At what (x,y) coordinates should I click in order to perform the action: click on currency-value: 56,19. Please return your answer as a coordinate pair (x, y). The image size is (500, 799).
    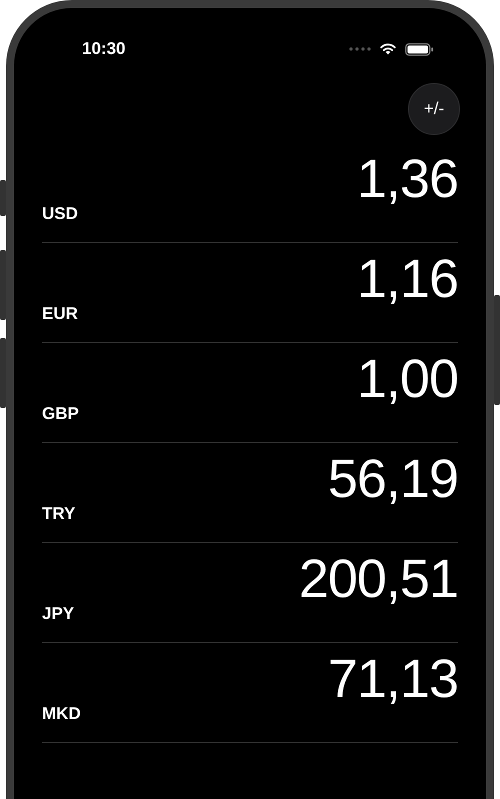
    Looking at the image, I should click on (393, 479).